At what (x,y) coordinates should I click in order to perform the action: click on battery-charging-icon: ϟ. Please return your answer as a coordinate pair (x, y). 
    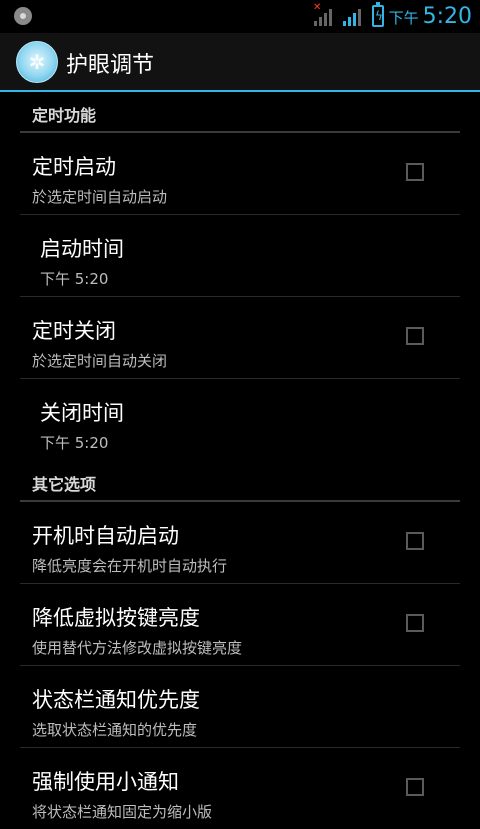
    Looking at the image, I should click on (378, 14).